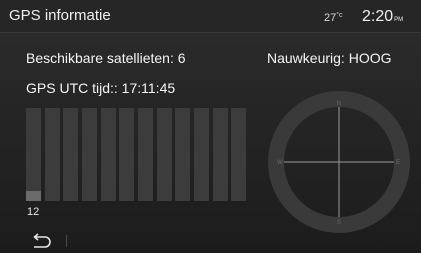 Image resolution: width=421 pixels, height=253 pixels. What do you see at coordinates (60, 15) in the screenshot?
I see `page-title: GPS informatie` at bounding box center [60, 15].